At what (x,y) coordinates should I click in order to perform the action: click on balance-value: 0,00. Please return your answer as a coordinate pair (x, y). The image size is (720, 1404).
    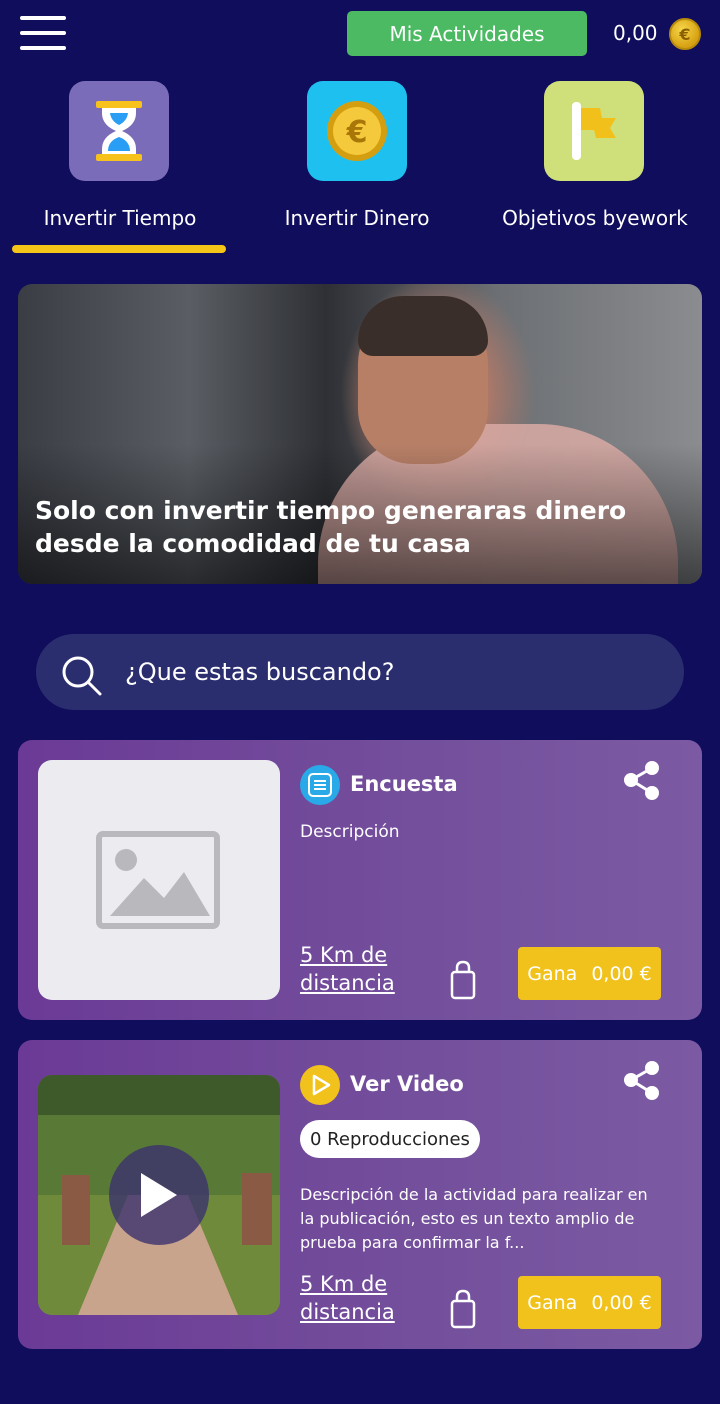
    Looking at the image, I should click on (635, 33).